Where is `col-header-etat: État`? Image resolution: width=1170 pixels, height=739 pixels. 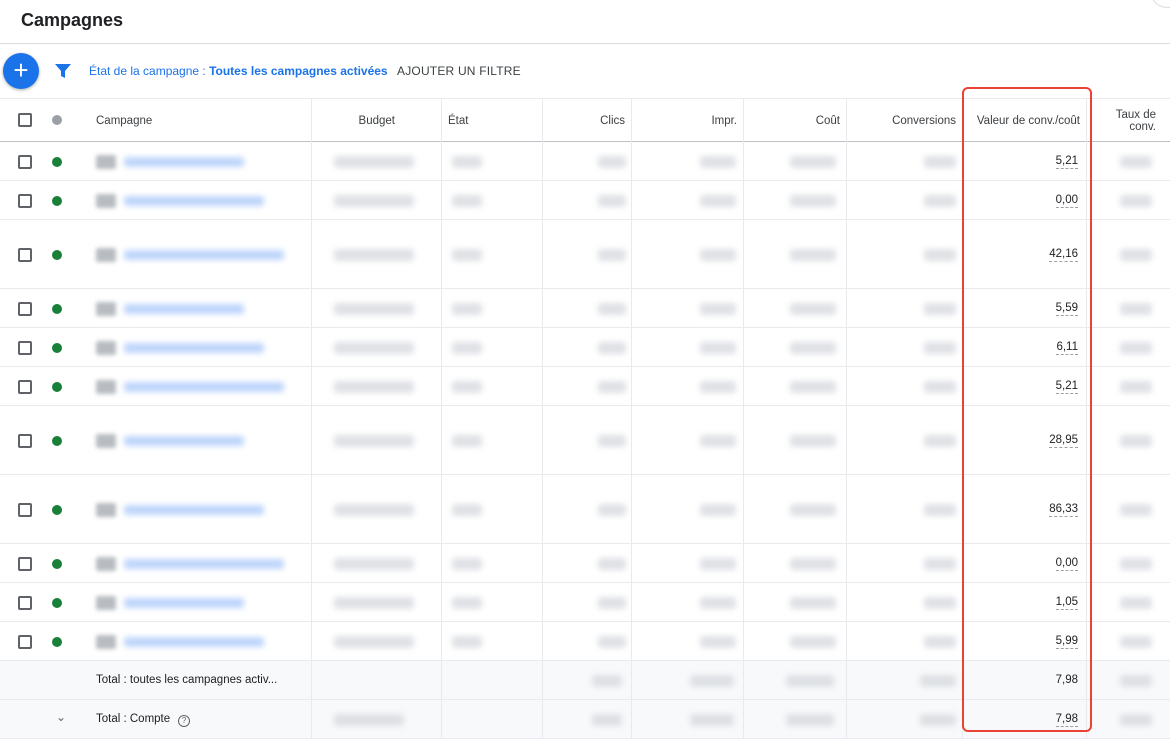
col-header-etat: État is located at coordinates (492, 120).